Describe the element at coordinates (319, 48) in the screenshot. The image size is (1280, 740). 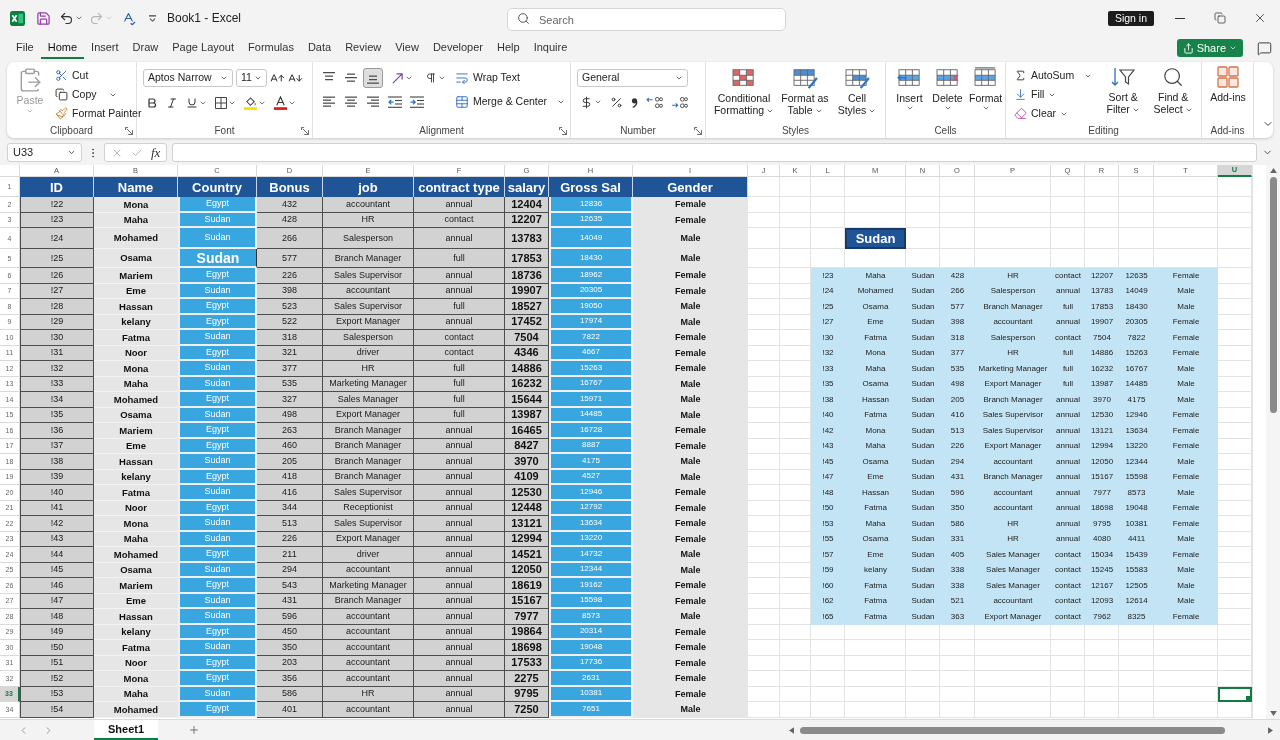
I see `menu-tab: Data` at that location.